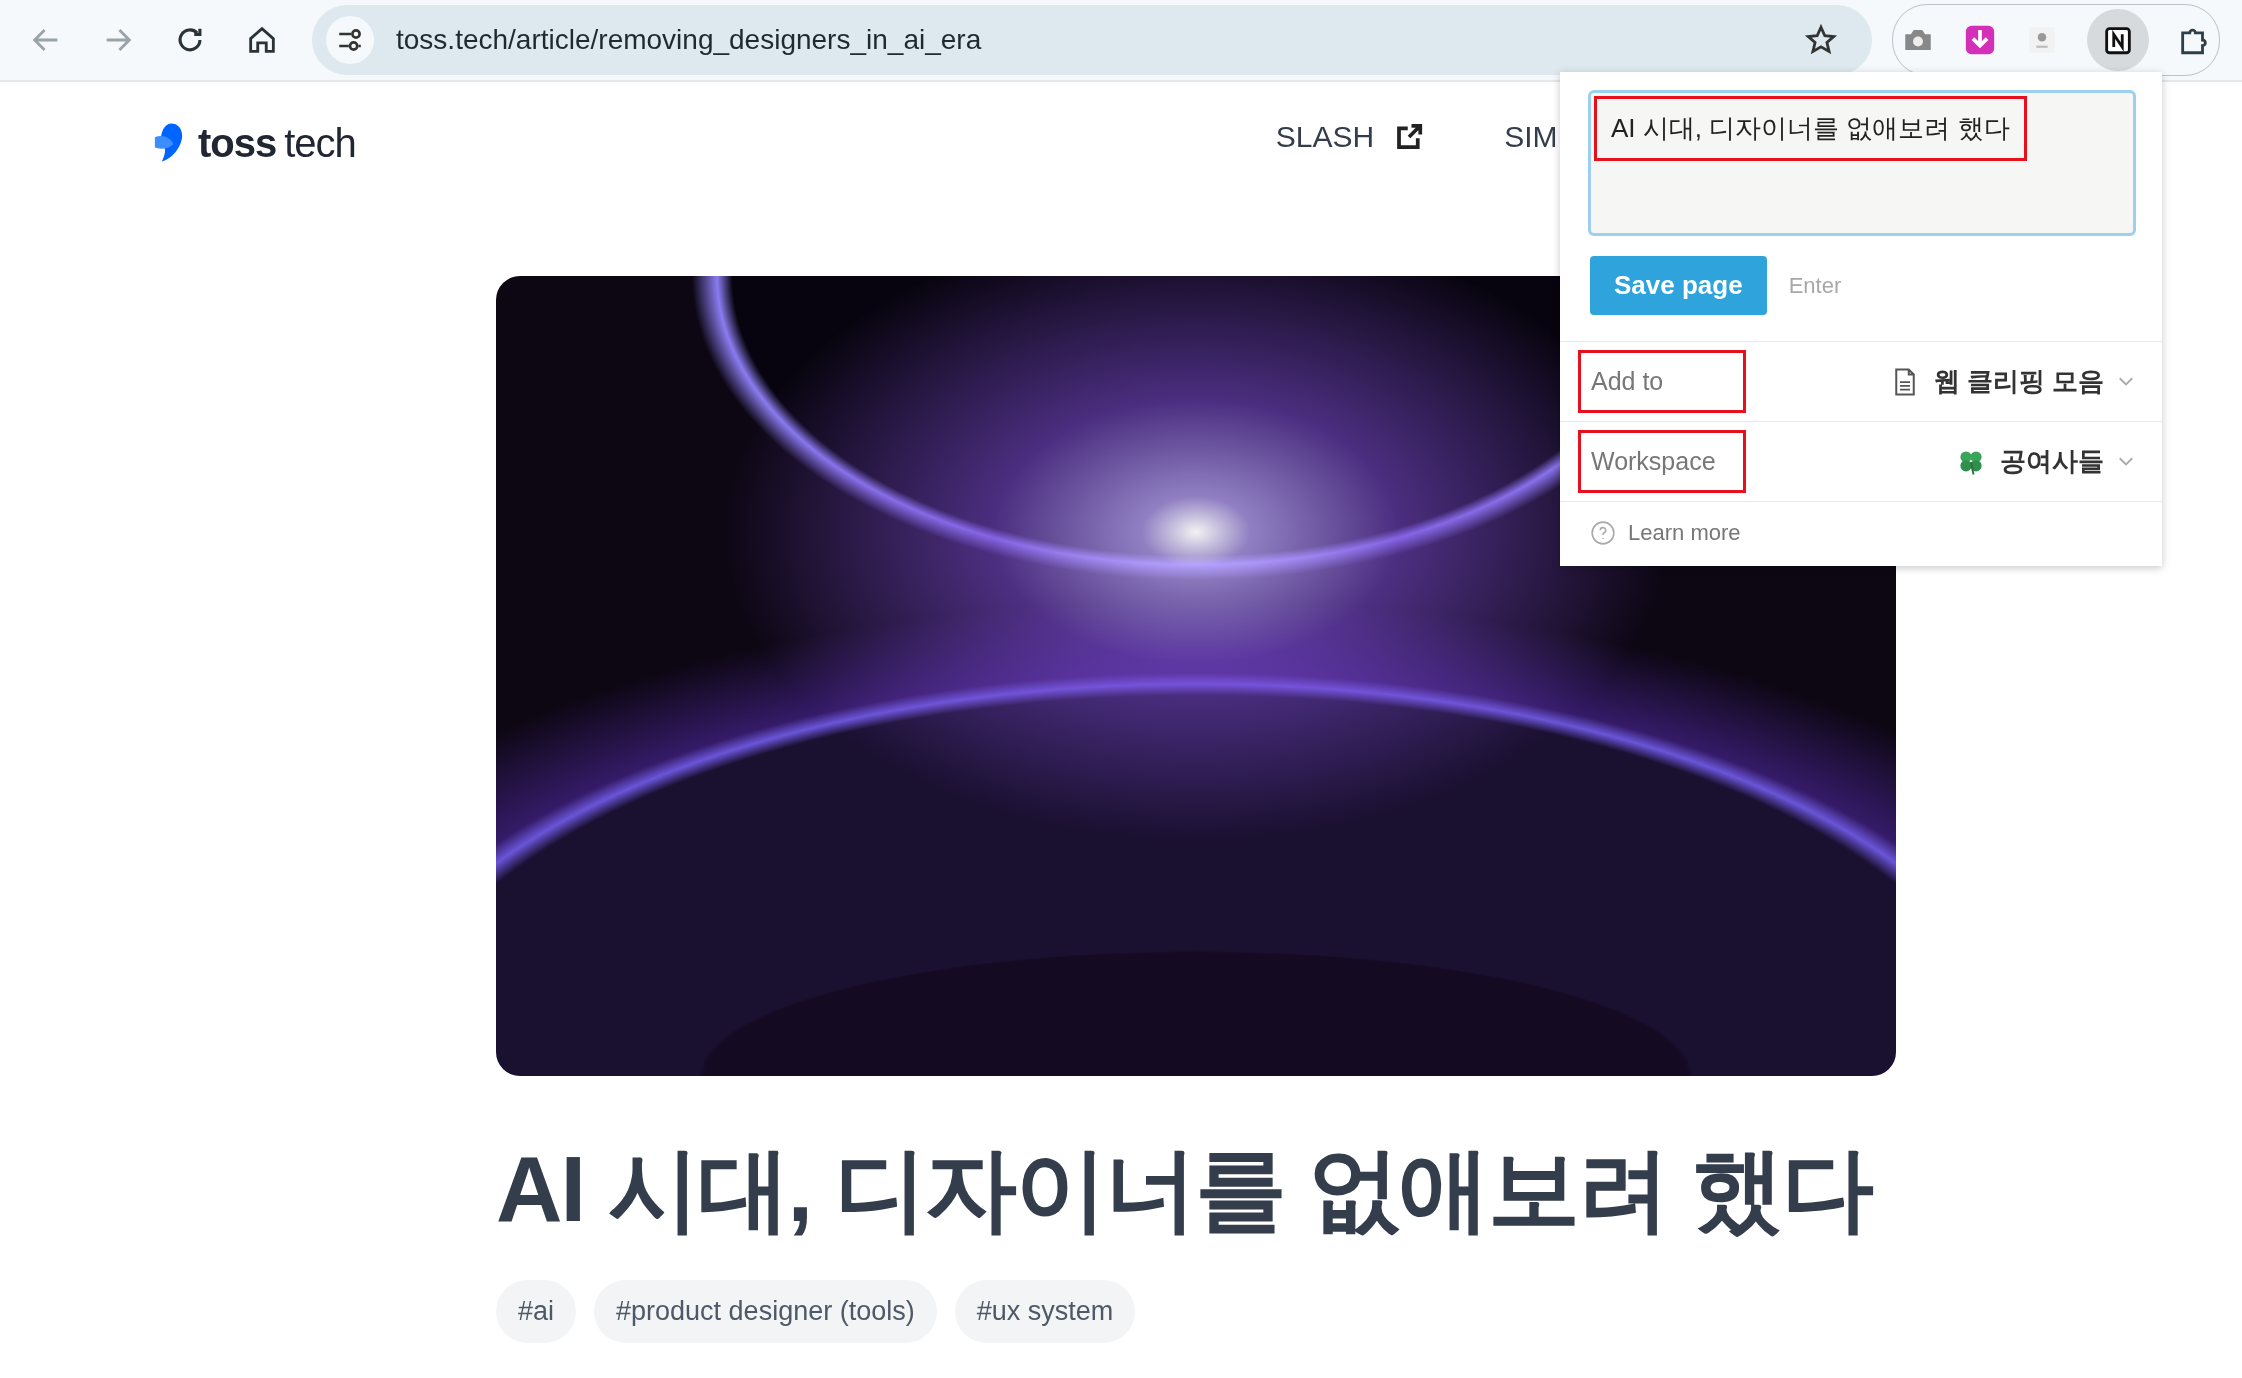 This screenshot has height=1378, width=2242. I want to click on nav-link: SLASH, so click(1350, 137).